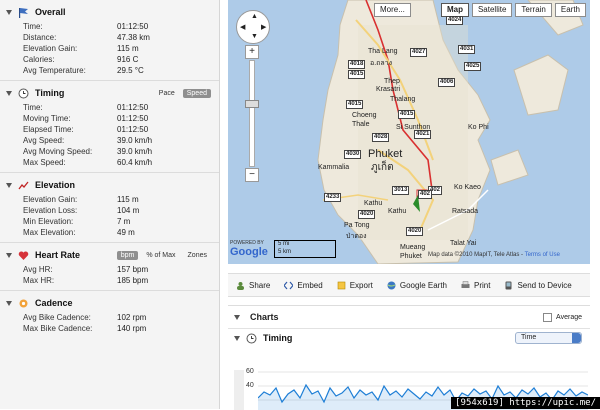 This screenshot has width=600, height=410. I want to click on elevation-title: Elevation, so click(55, 185).